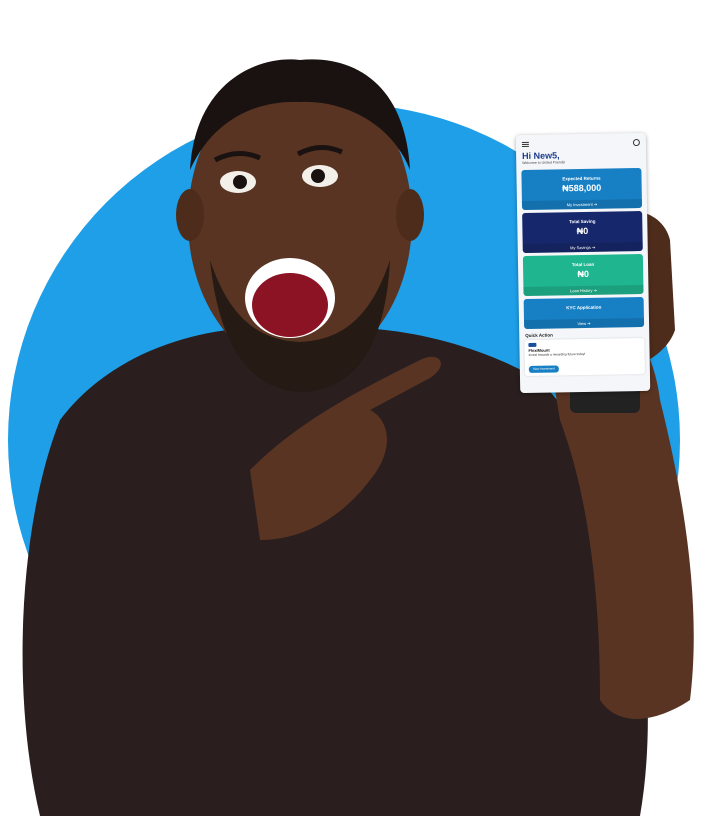 The width and height of the screenshot is (716, 816). I want to click on hamburger-menu-icon, so click(525, 144).